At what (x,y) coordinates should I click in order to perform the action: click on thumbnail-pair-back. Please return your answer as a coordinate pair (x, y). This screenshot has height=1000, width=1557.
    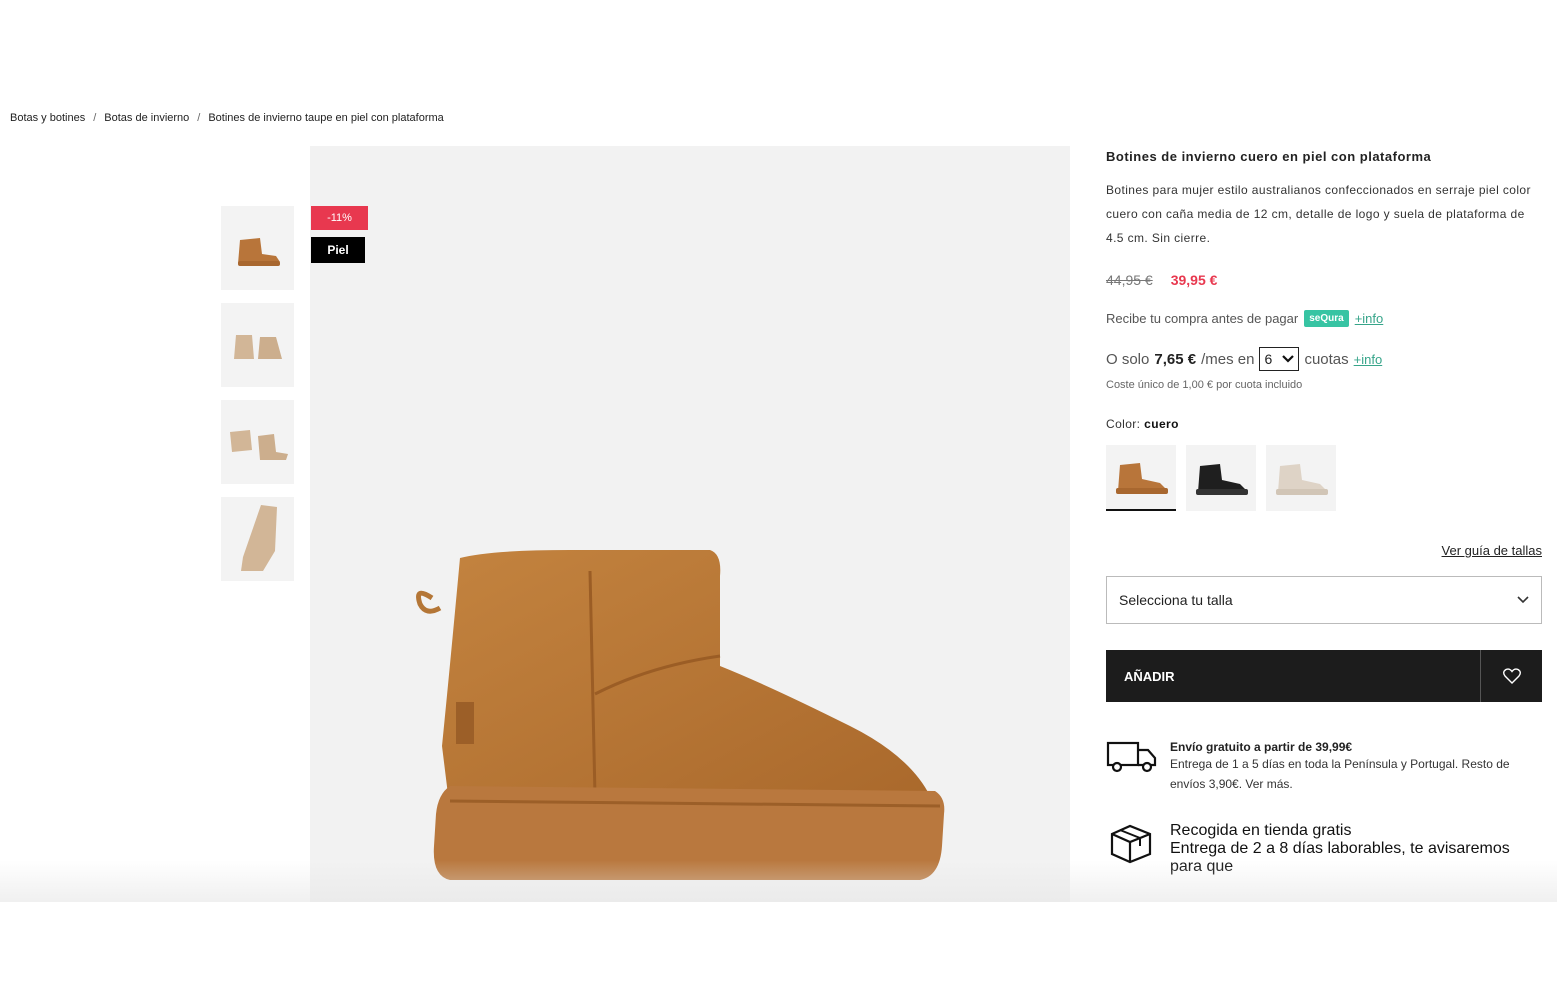
    Looking at the image, I should click on (257, 442).